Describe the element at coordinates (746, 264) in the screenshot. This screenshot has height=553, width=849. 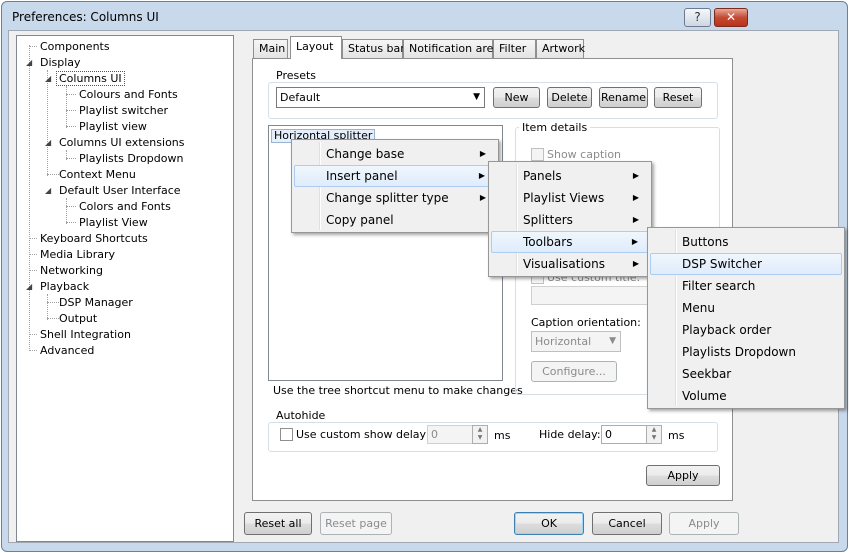
I see `menu-item-dsp-switcher: DSP Switcher` at that location.